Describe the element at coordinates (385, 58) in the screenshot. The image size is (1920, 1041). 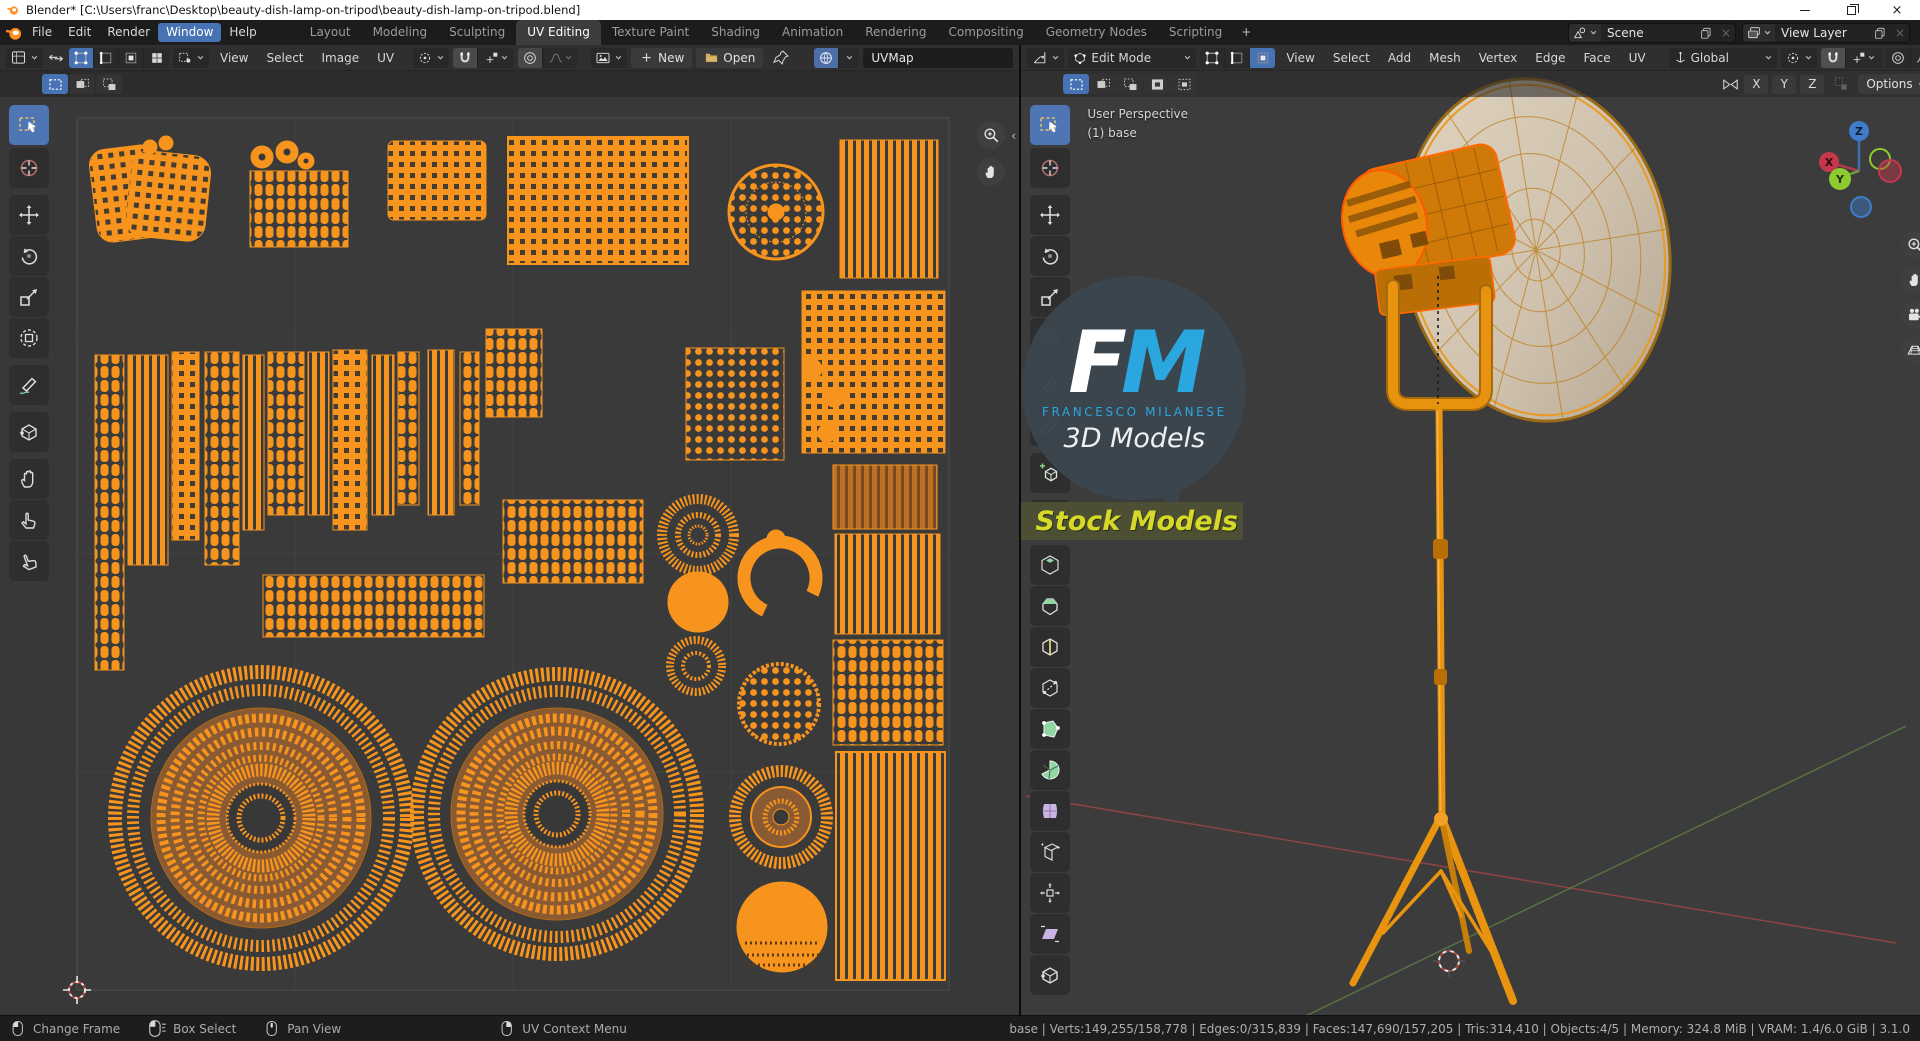
I see `uv-menu-uv: UV` at that location.